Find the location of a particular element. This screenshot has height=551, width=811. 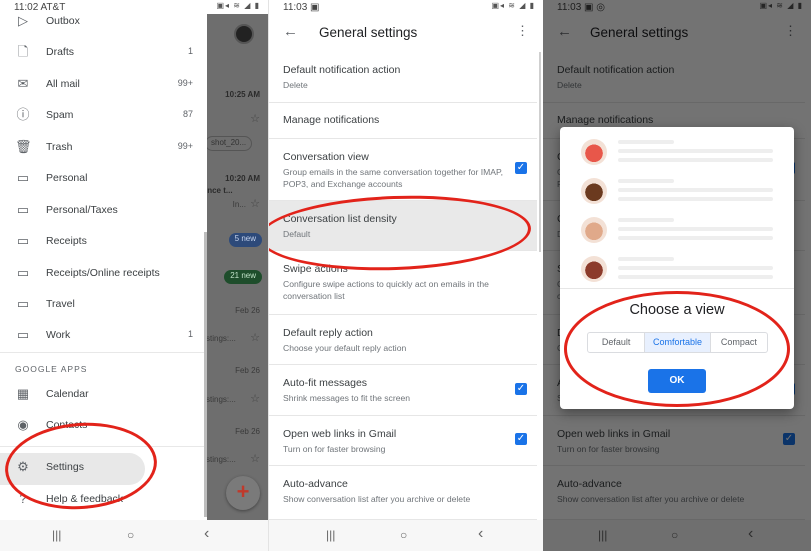

drawer-item-trash: 🗑 Trash 99+ is located at coordinates (103, 148).